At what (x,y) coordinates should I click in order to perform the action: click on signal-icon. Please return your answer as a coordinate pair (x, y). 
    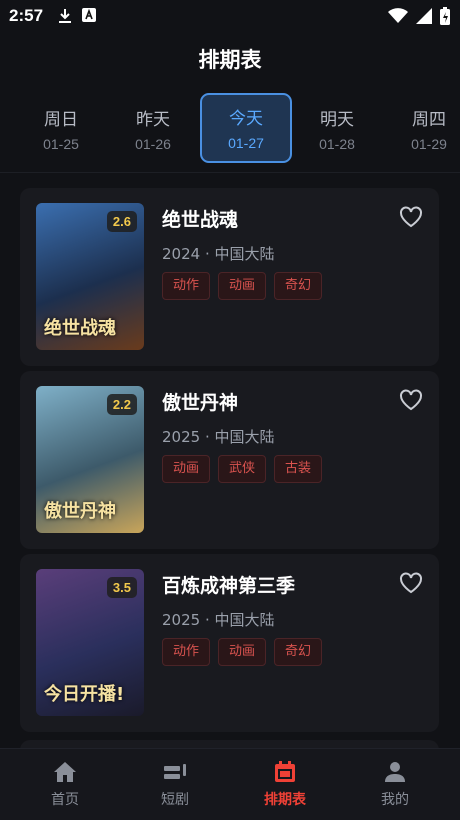
    Looking at the image, I should click on (424, 16).